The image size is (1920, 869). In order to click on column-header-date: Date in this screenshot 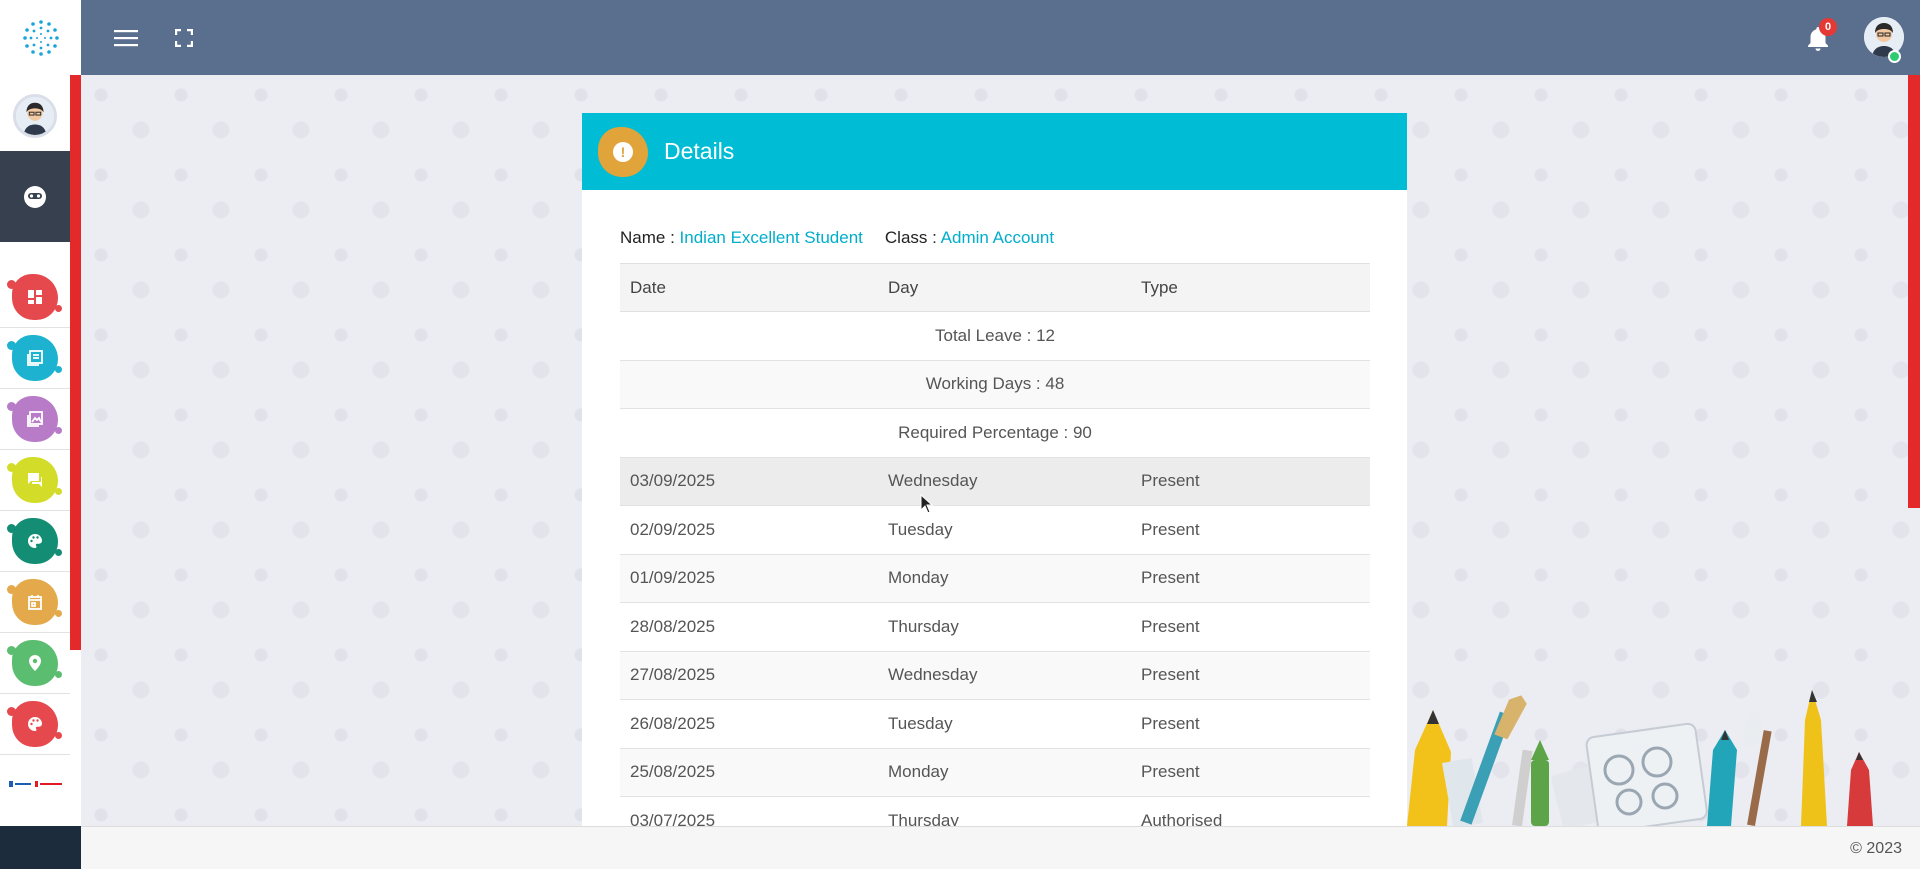, I will do `click(749, 287)`.